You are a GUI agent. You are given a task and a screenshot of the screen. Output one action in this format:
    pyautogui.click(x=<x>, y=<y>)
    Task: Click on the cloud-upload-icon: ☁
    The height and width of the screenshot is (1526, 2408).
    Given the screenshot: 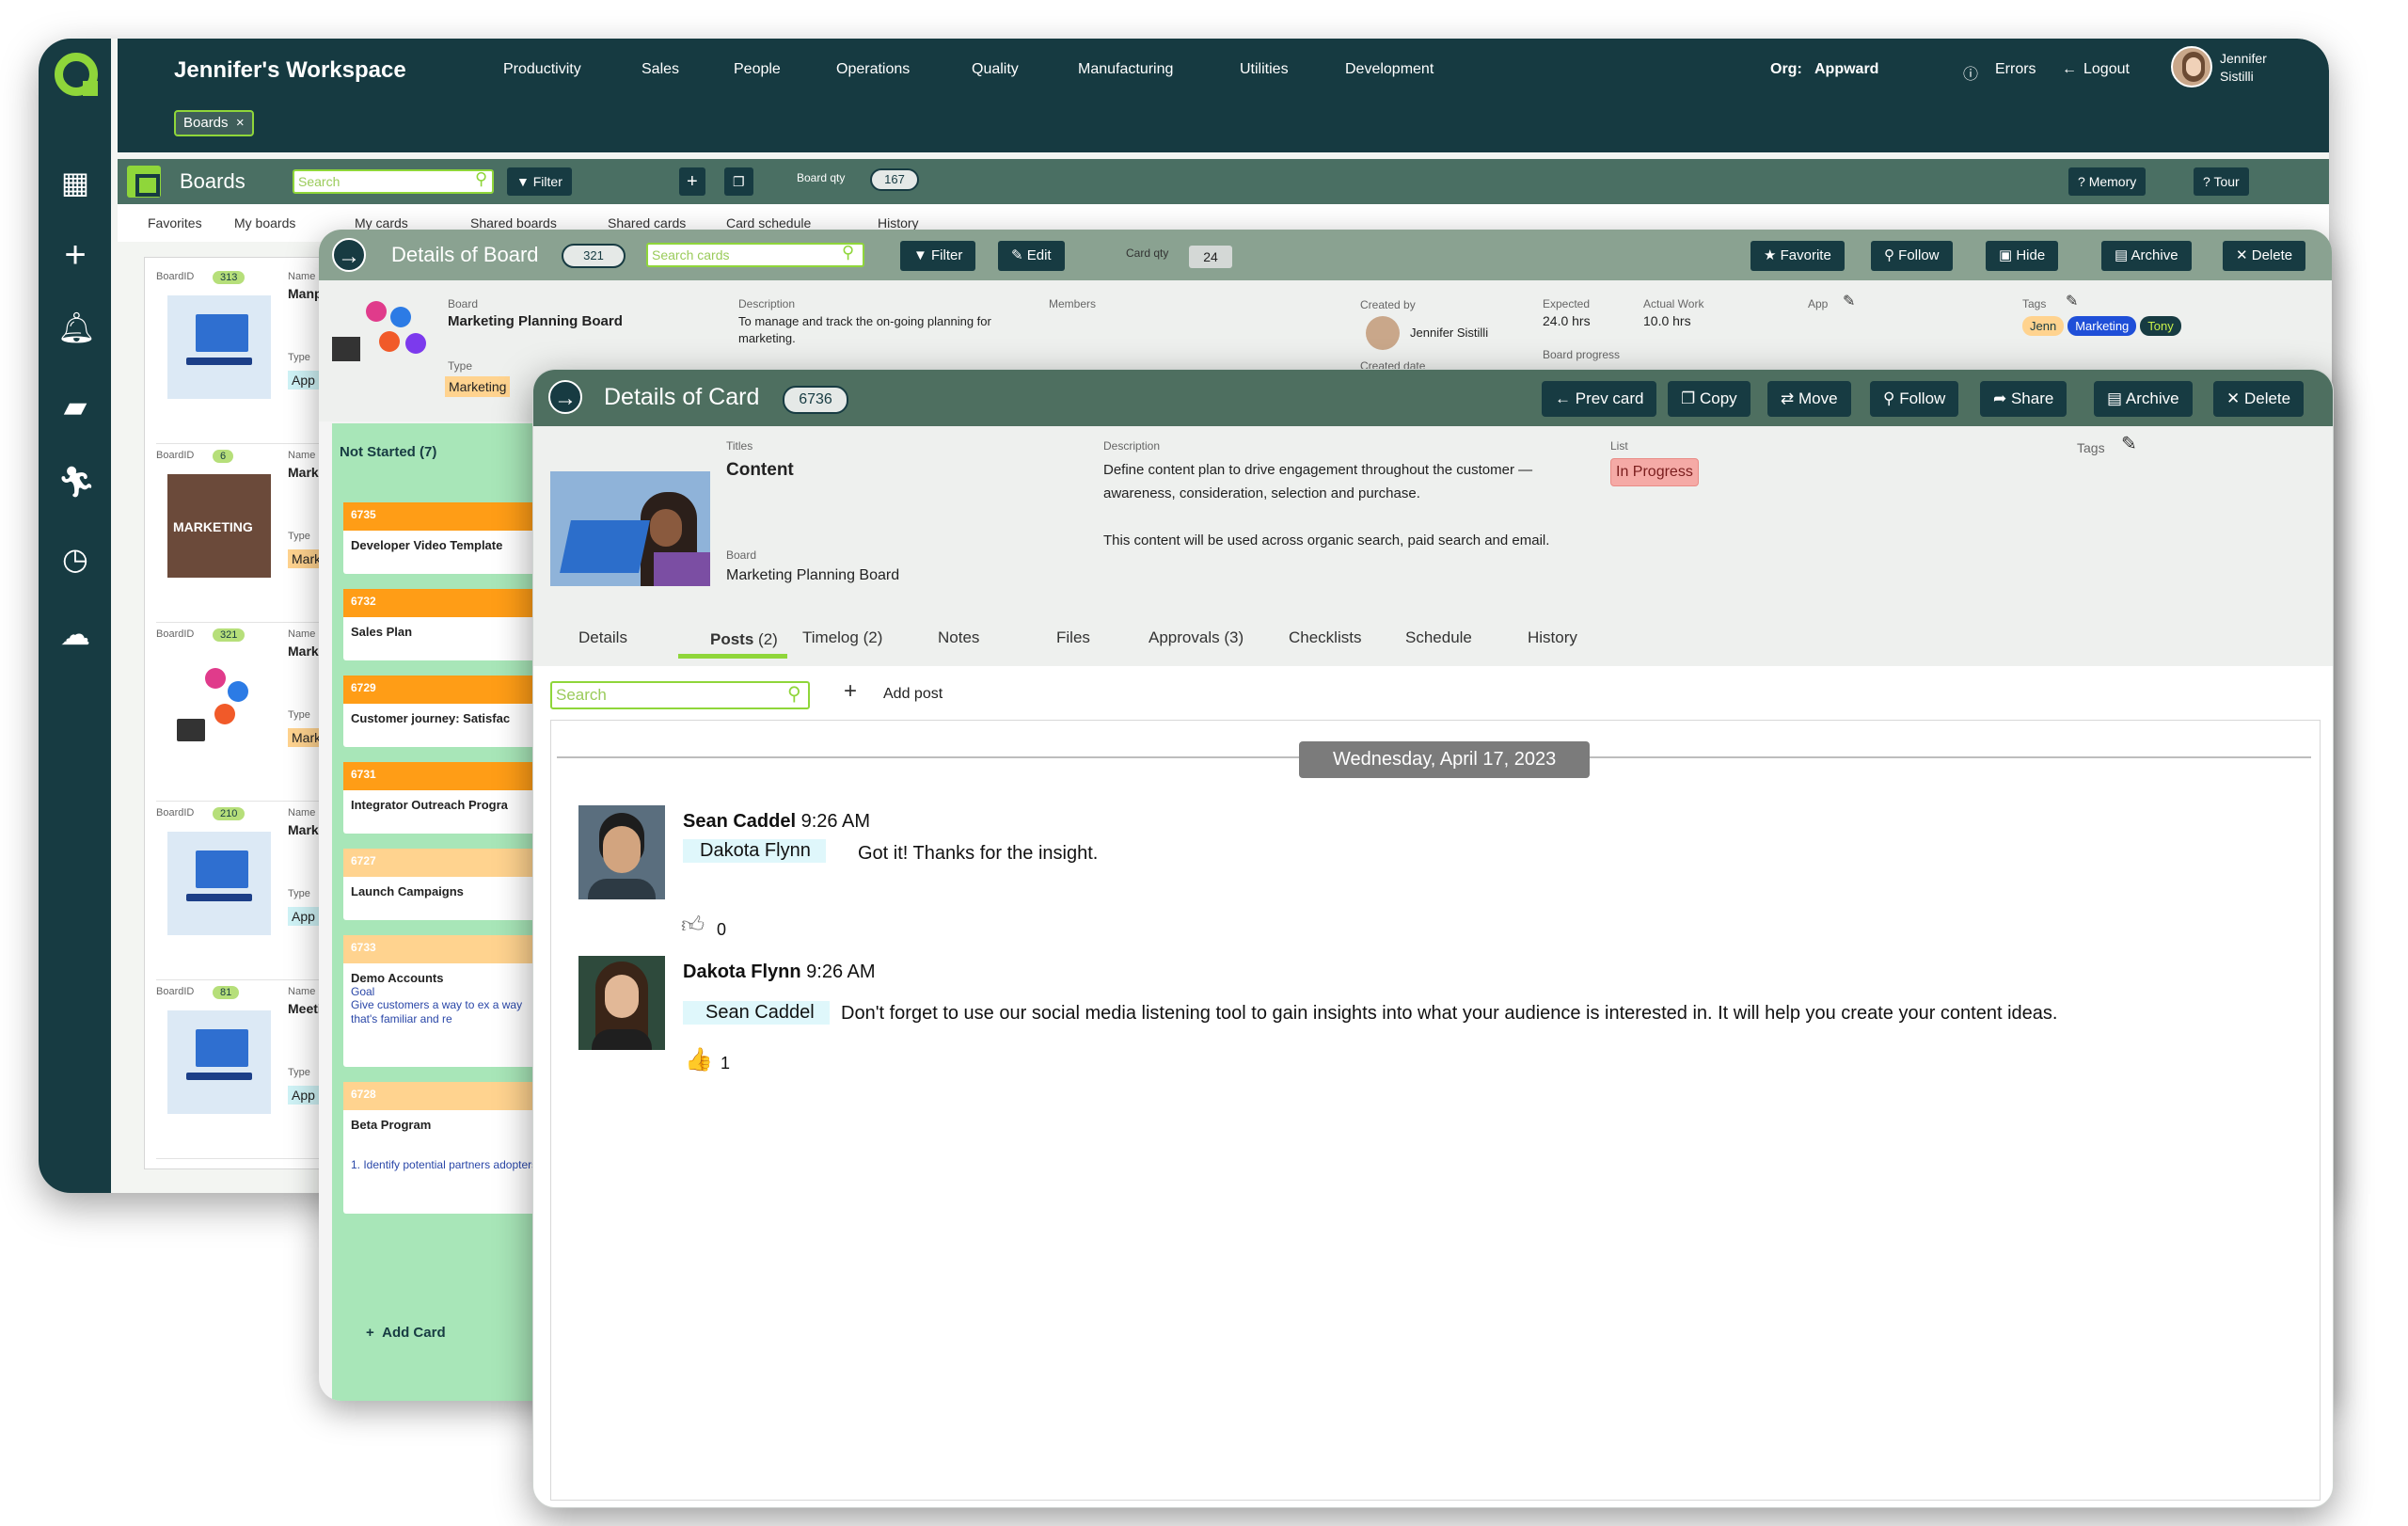 What is the action you would take?
    pyautogui.click(x=75, y=634)
    